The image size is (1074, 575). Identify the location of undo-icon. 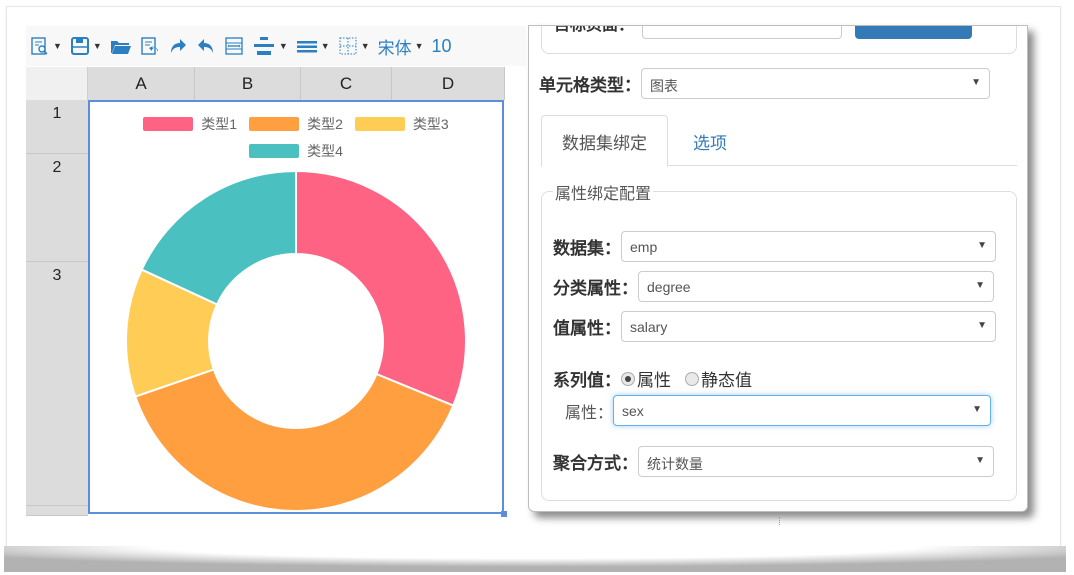
(206, 46).